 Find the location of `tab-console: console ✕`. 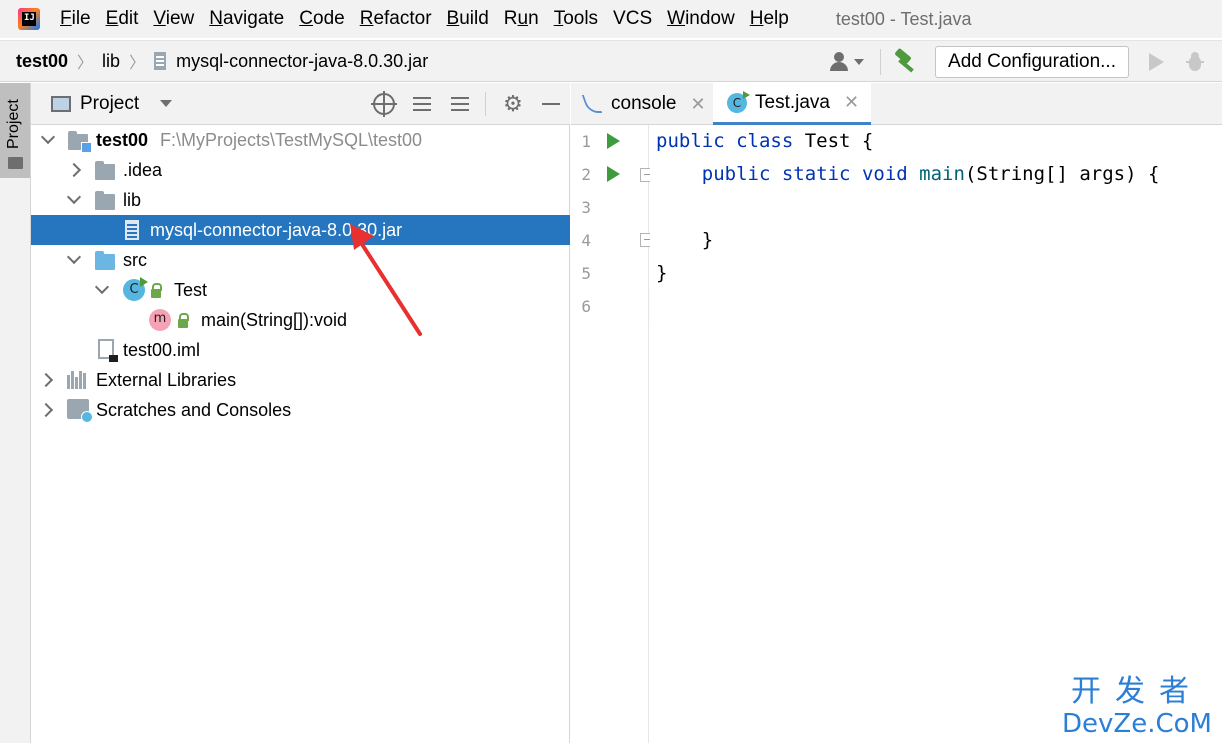

tab-console: console ✕ is located at coordinates (650, 104).